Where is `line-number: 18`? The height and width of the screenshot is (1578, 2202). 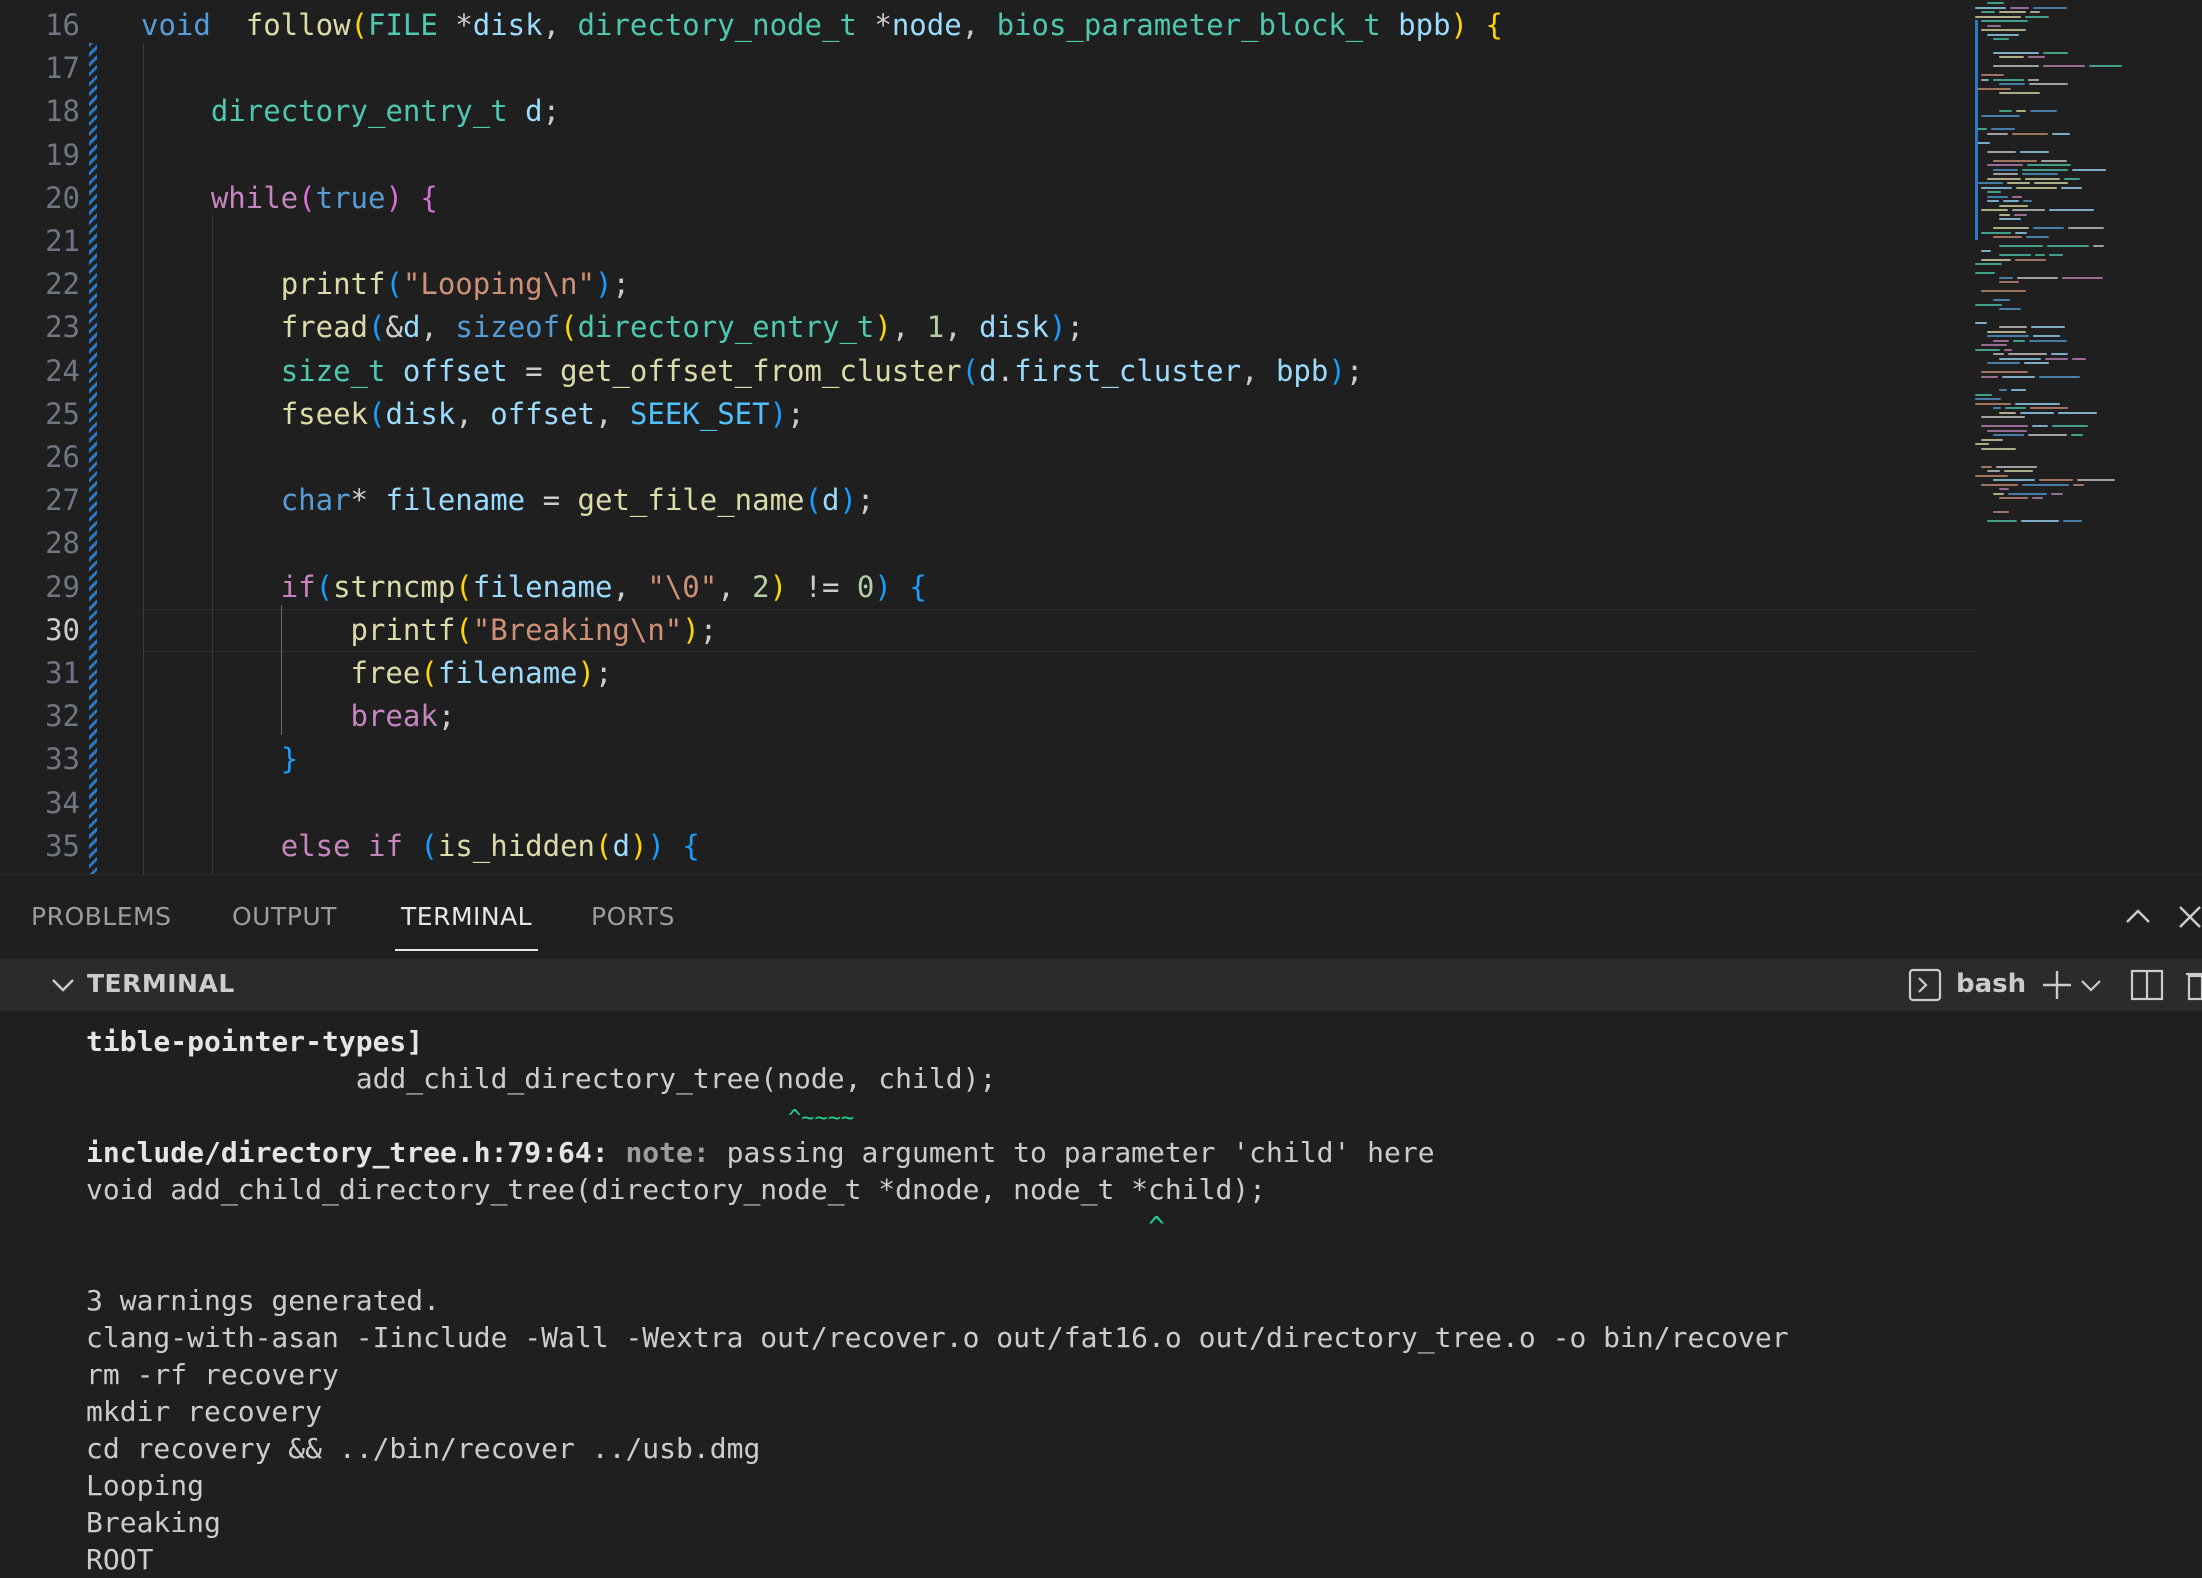
line-number: 18 is located at coordinates (40, 111).